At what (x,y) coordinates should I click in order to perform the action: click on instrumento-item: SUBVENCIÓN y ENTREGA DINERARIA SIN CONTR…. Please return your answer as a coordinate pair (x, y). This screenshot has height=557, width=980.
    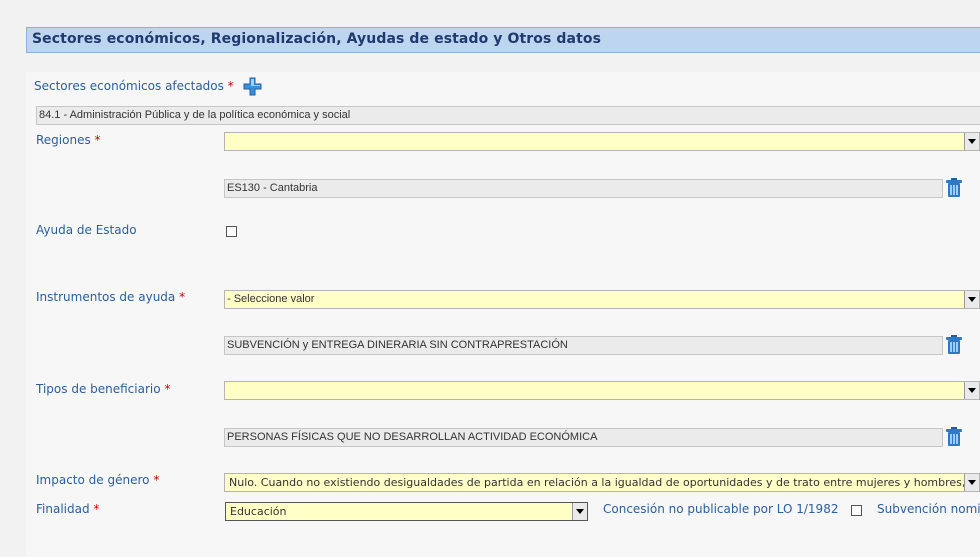
    Looking at the image, I should click on (583, 345).